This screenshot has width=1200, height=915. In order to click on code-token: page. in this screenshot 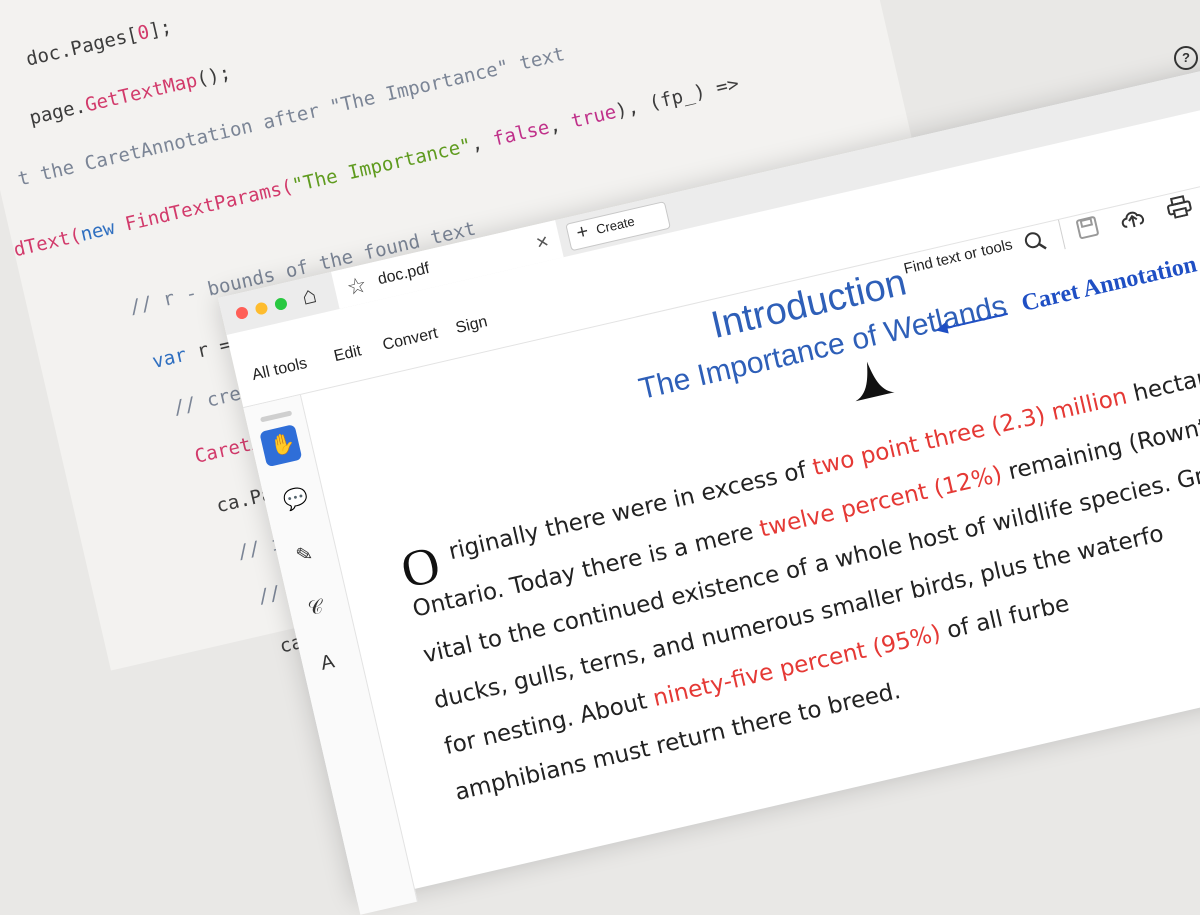, I will do `click(57, 112)`.